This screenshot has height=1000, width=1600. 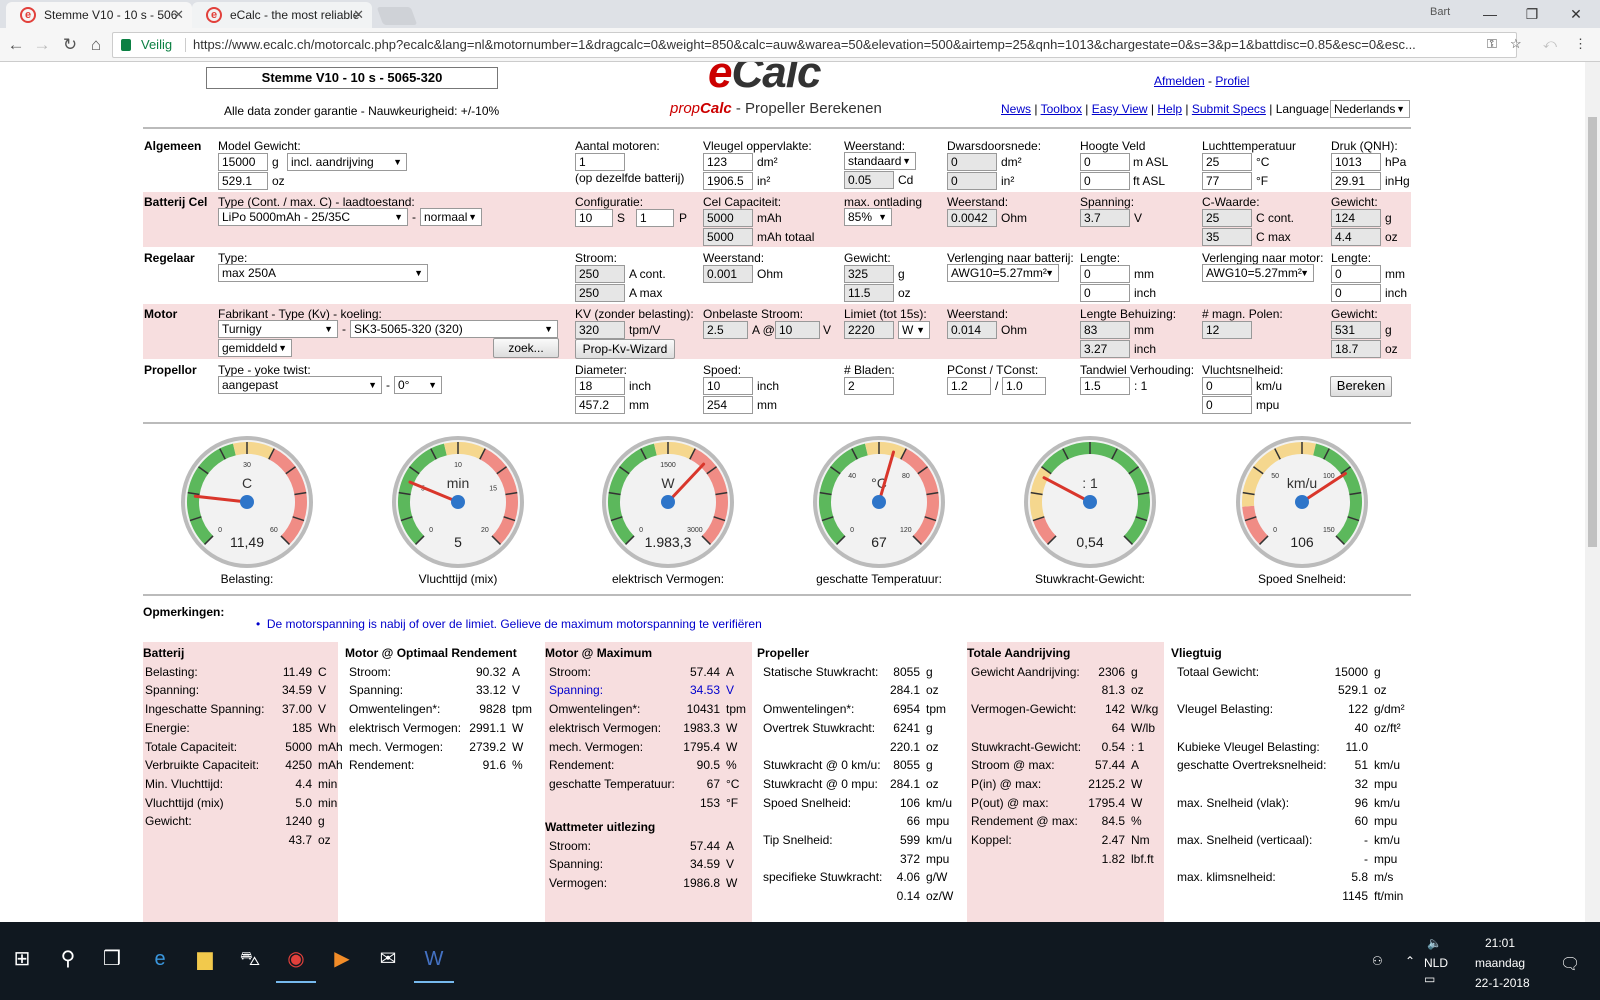 I want to click on pconst-input: 1.2, so click(x=969, y=386).